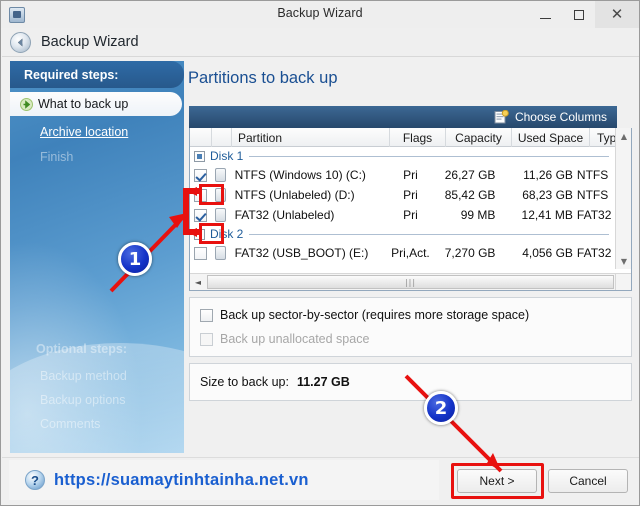 This screenshot has width=640, height=506. I want to click on scroll-down-icon: ▼, so click(624, 261).